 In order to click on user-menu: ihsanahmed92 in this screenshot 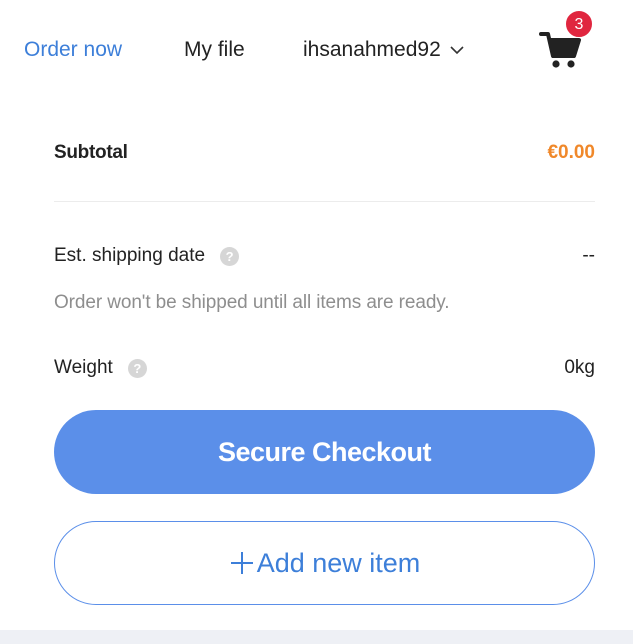, I will do `click(384, 50)`.